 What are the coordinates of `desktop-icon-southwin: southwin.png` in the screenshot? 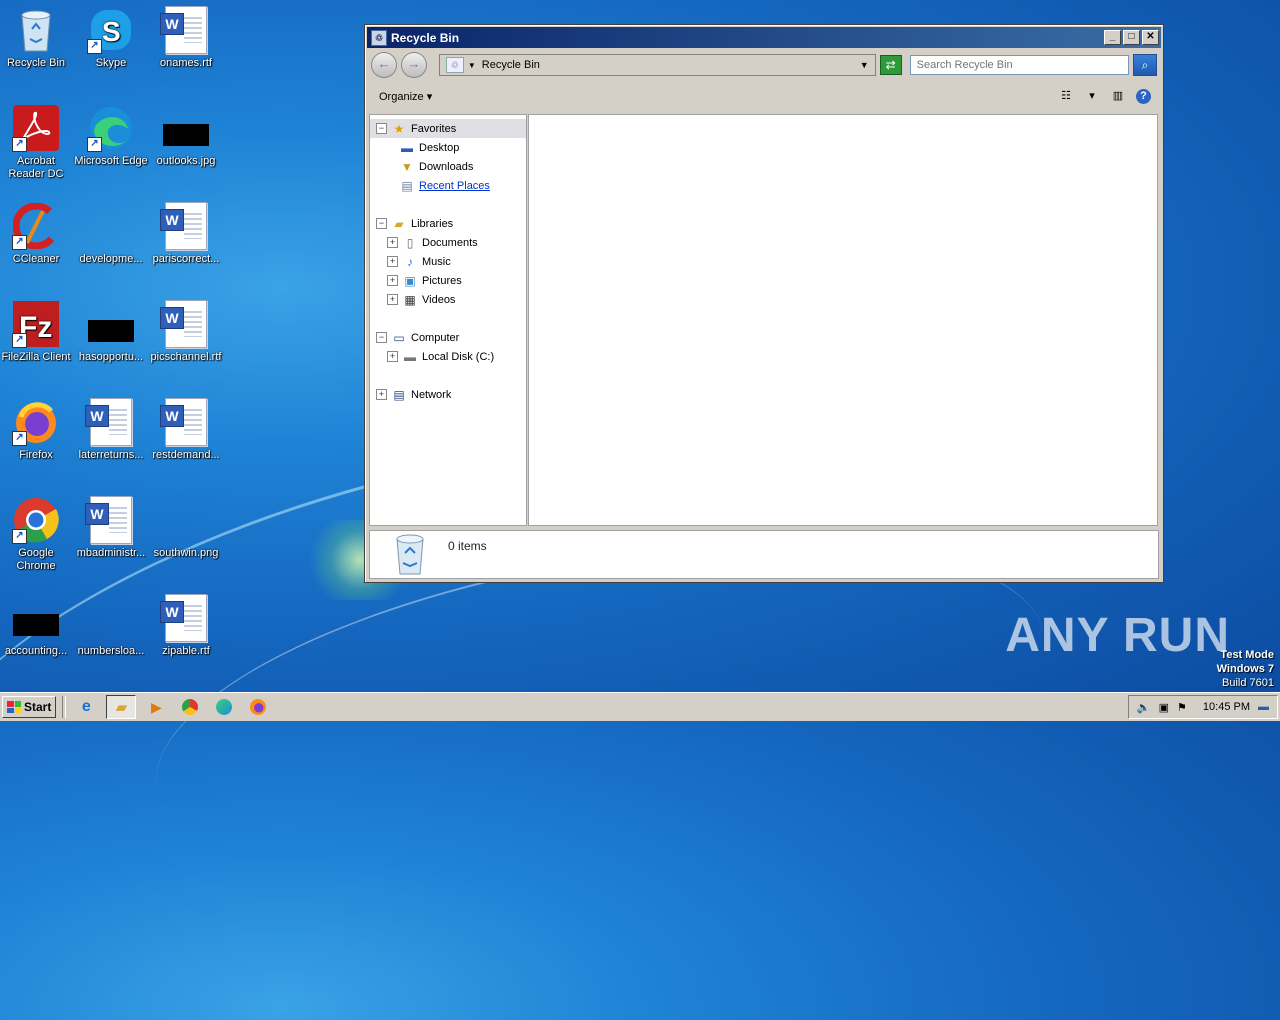 It's located at (186, 528).